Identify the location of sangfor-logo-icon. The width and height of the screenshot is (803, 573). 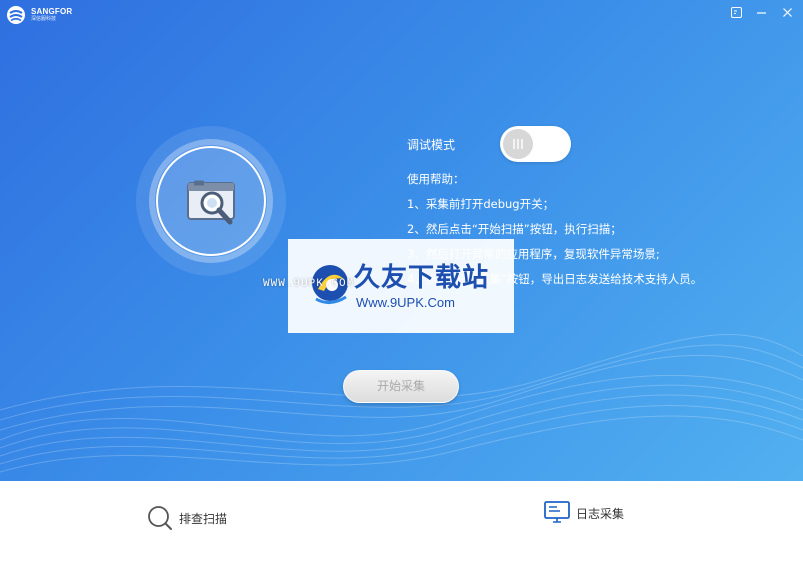
(16, 15).